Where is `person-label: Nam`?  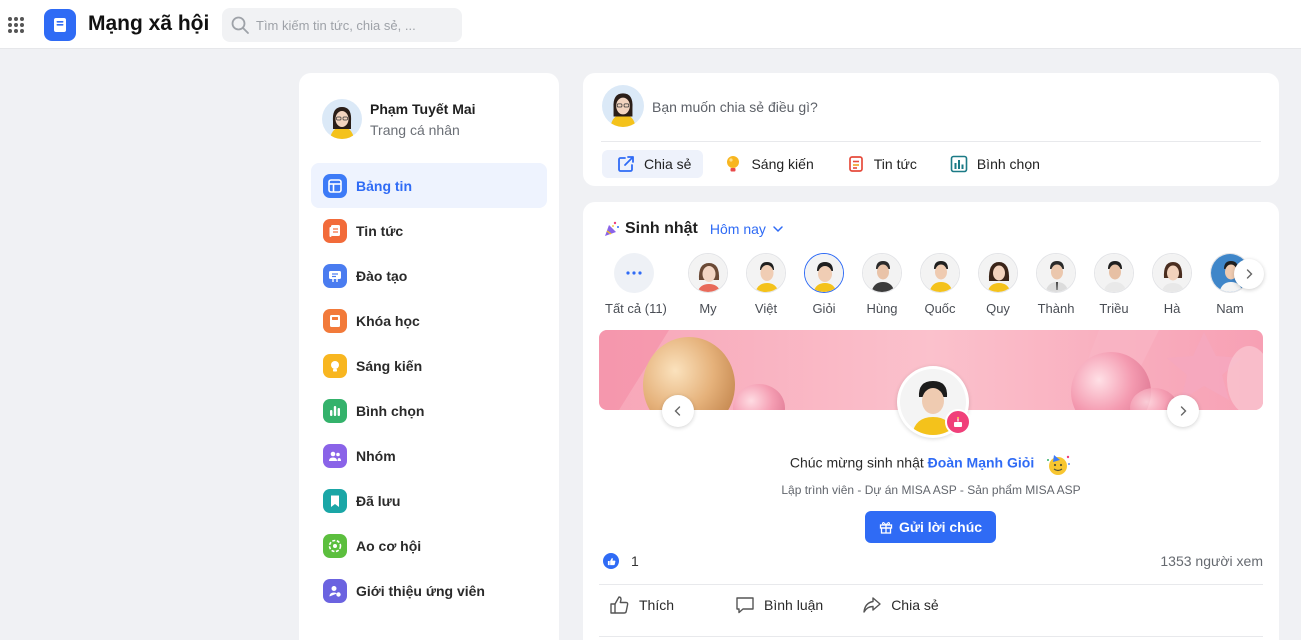
person-label: Nam is located at coordinates (1230, 308).